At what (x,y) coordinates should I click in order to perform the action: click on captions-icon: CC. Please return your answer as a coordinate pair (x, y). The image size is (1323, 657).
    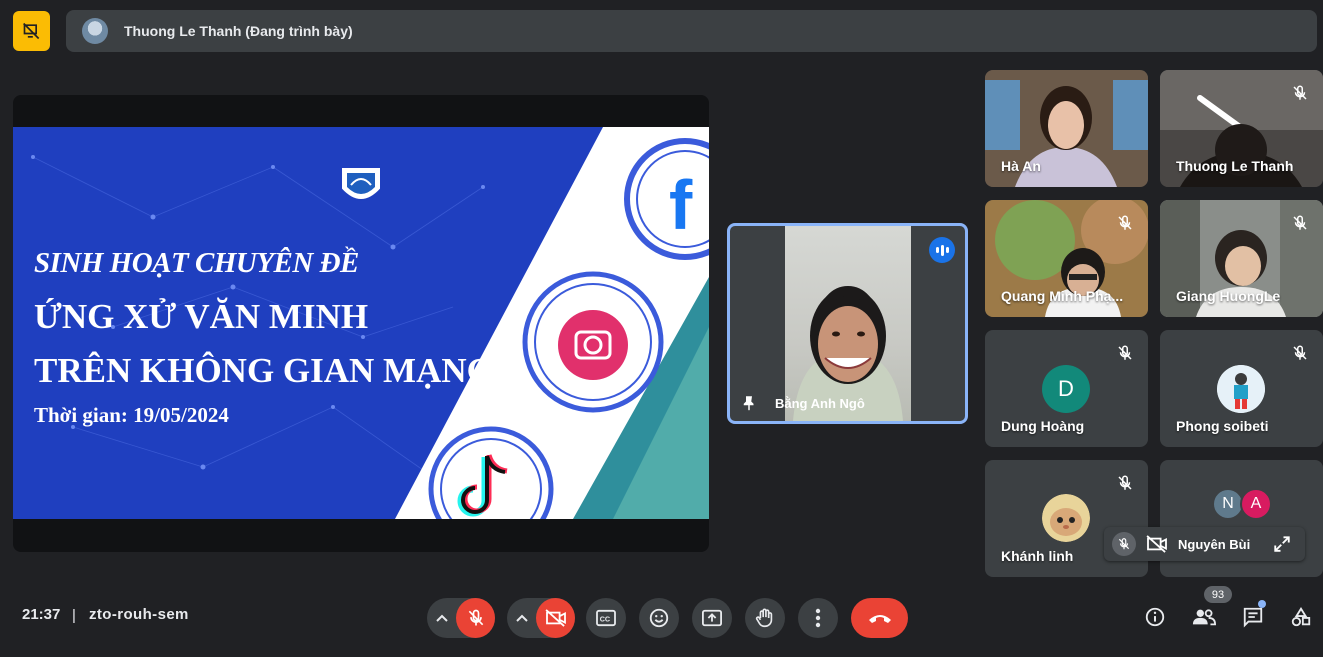
    Looking at the image, I should click on (606, 618).